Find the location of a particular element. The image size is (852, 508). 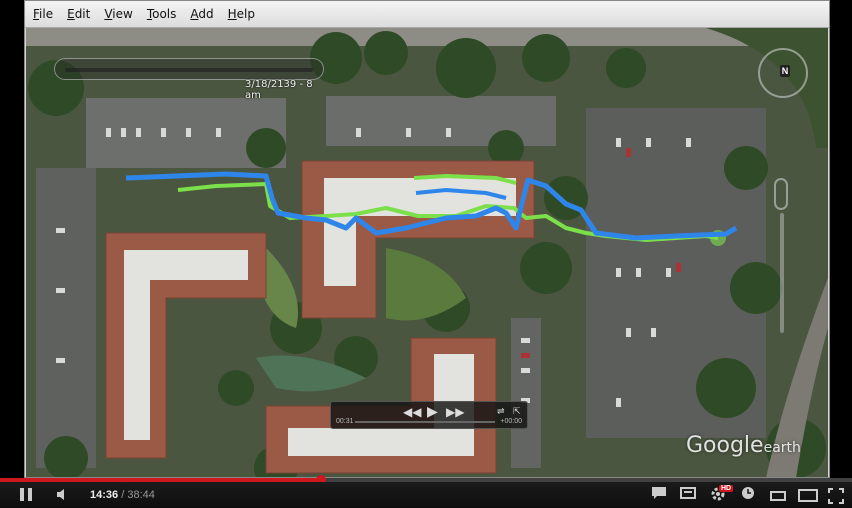

tour-playback-controls: ◀◀ ▶ ▶▶ ⇌ ⇱ 00:31 +00:00 is located at coordinates (429, 415).